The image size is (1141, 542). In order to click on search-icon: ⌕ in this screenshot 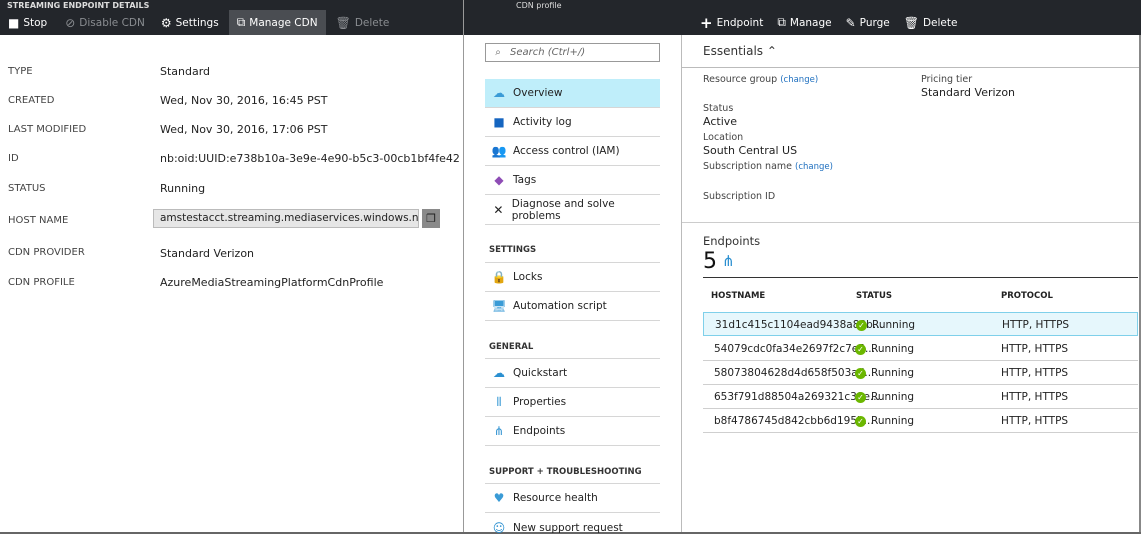, I will do `click(498, 52)`.